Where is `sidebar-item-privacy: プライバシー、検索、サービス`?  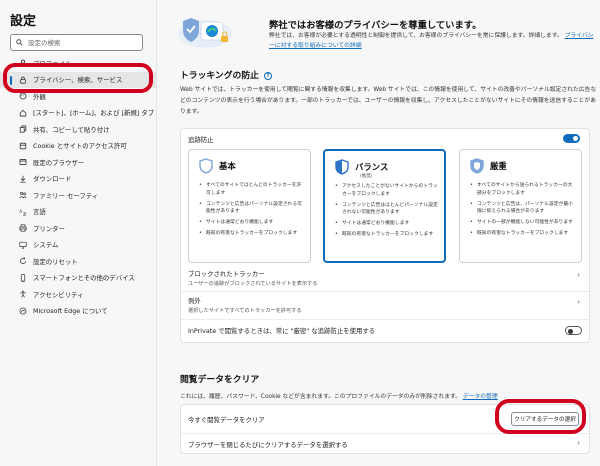
sidebar-item-privacy: プライバシー、検索、サービス is located at coordinates (78, 79).